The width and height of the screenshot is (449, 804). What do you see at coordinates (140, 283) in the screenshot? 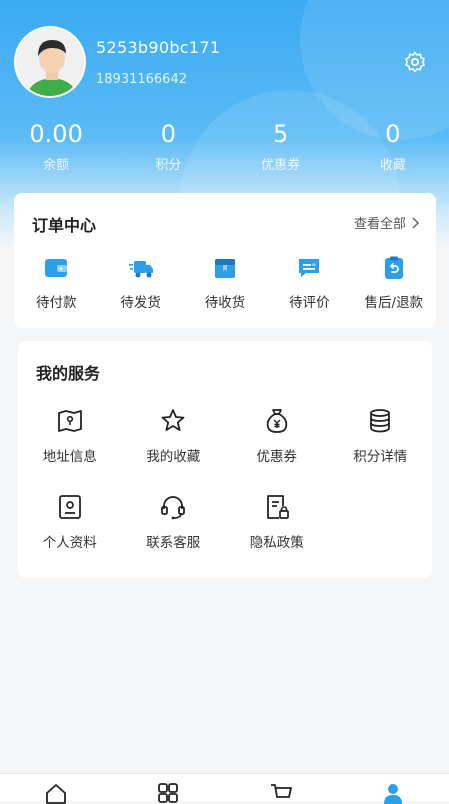
I see `order-pending-shipment: 待发货` at bounding box center [140, 283].